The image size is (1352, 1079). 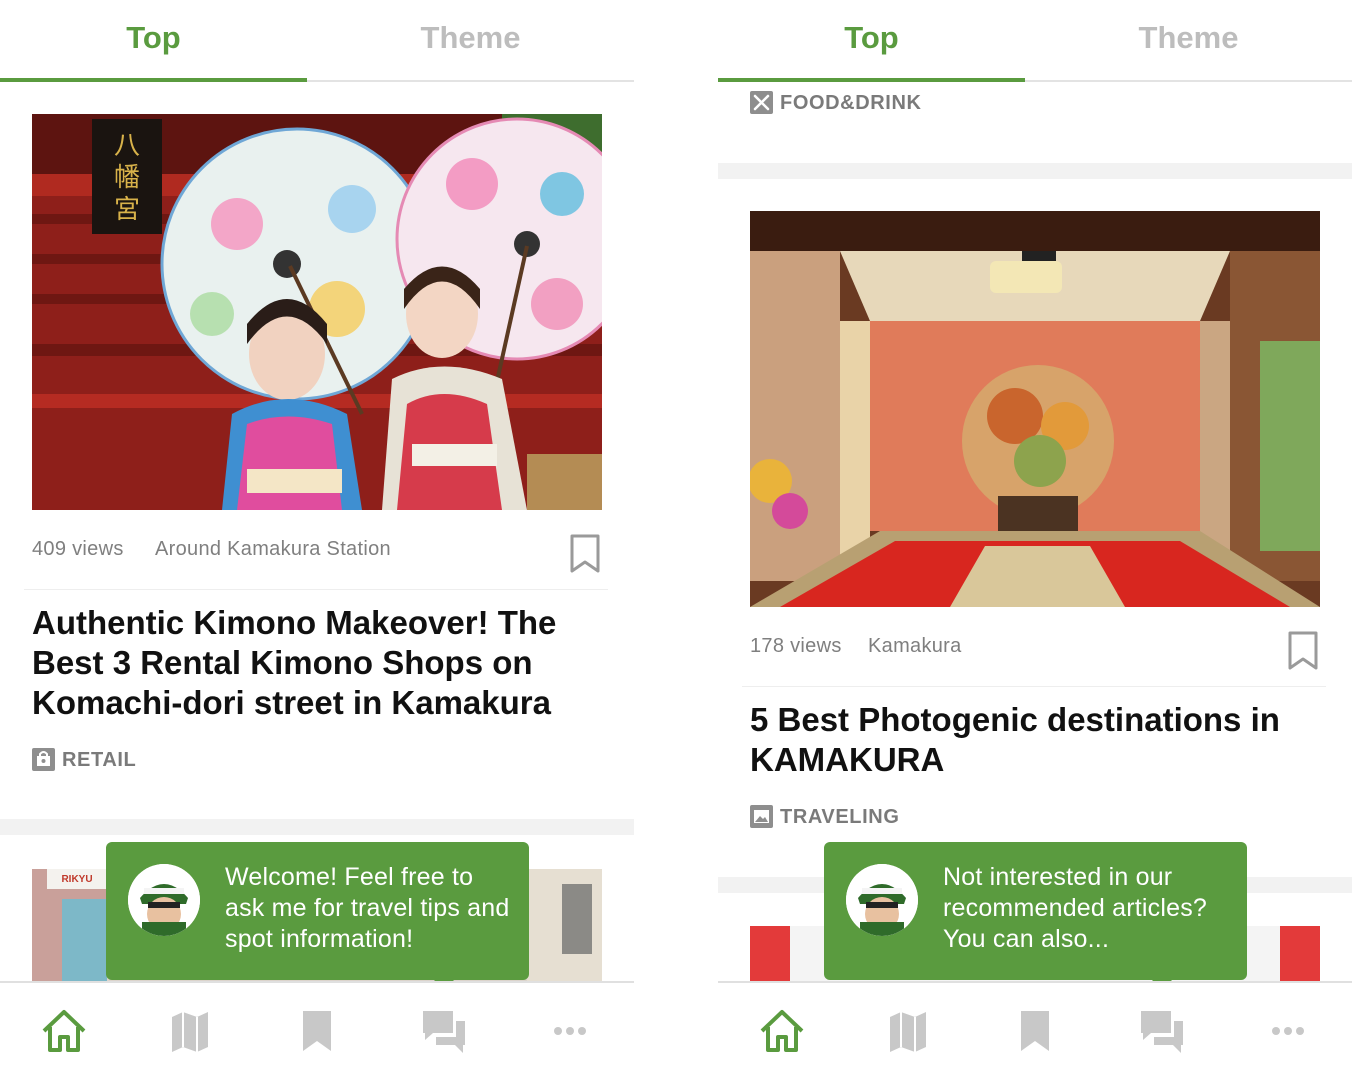 What do you see at coordinates (43, 759) in the screenshot?
I see `shopping-bag-icon` at bounding box center [43, 759].